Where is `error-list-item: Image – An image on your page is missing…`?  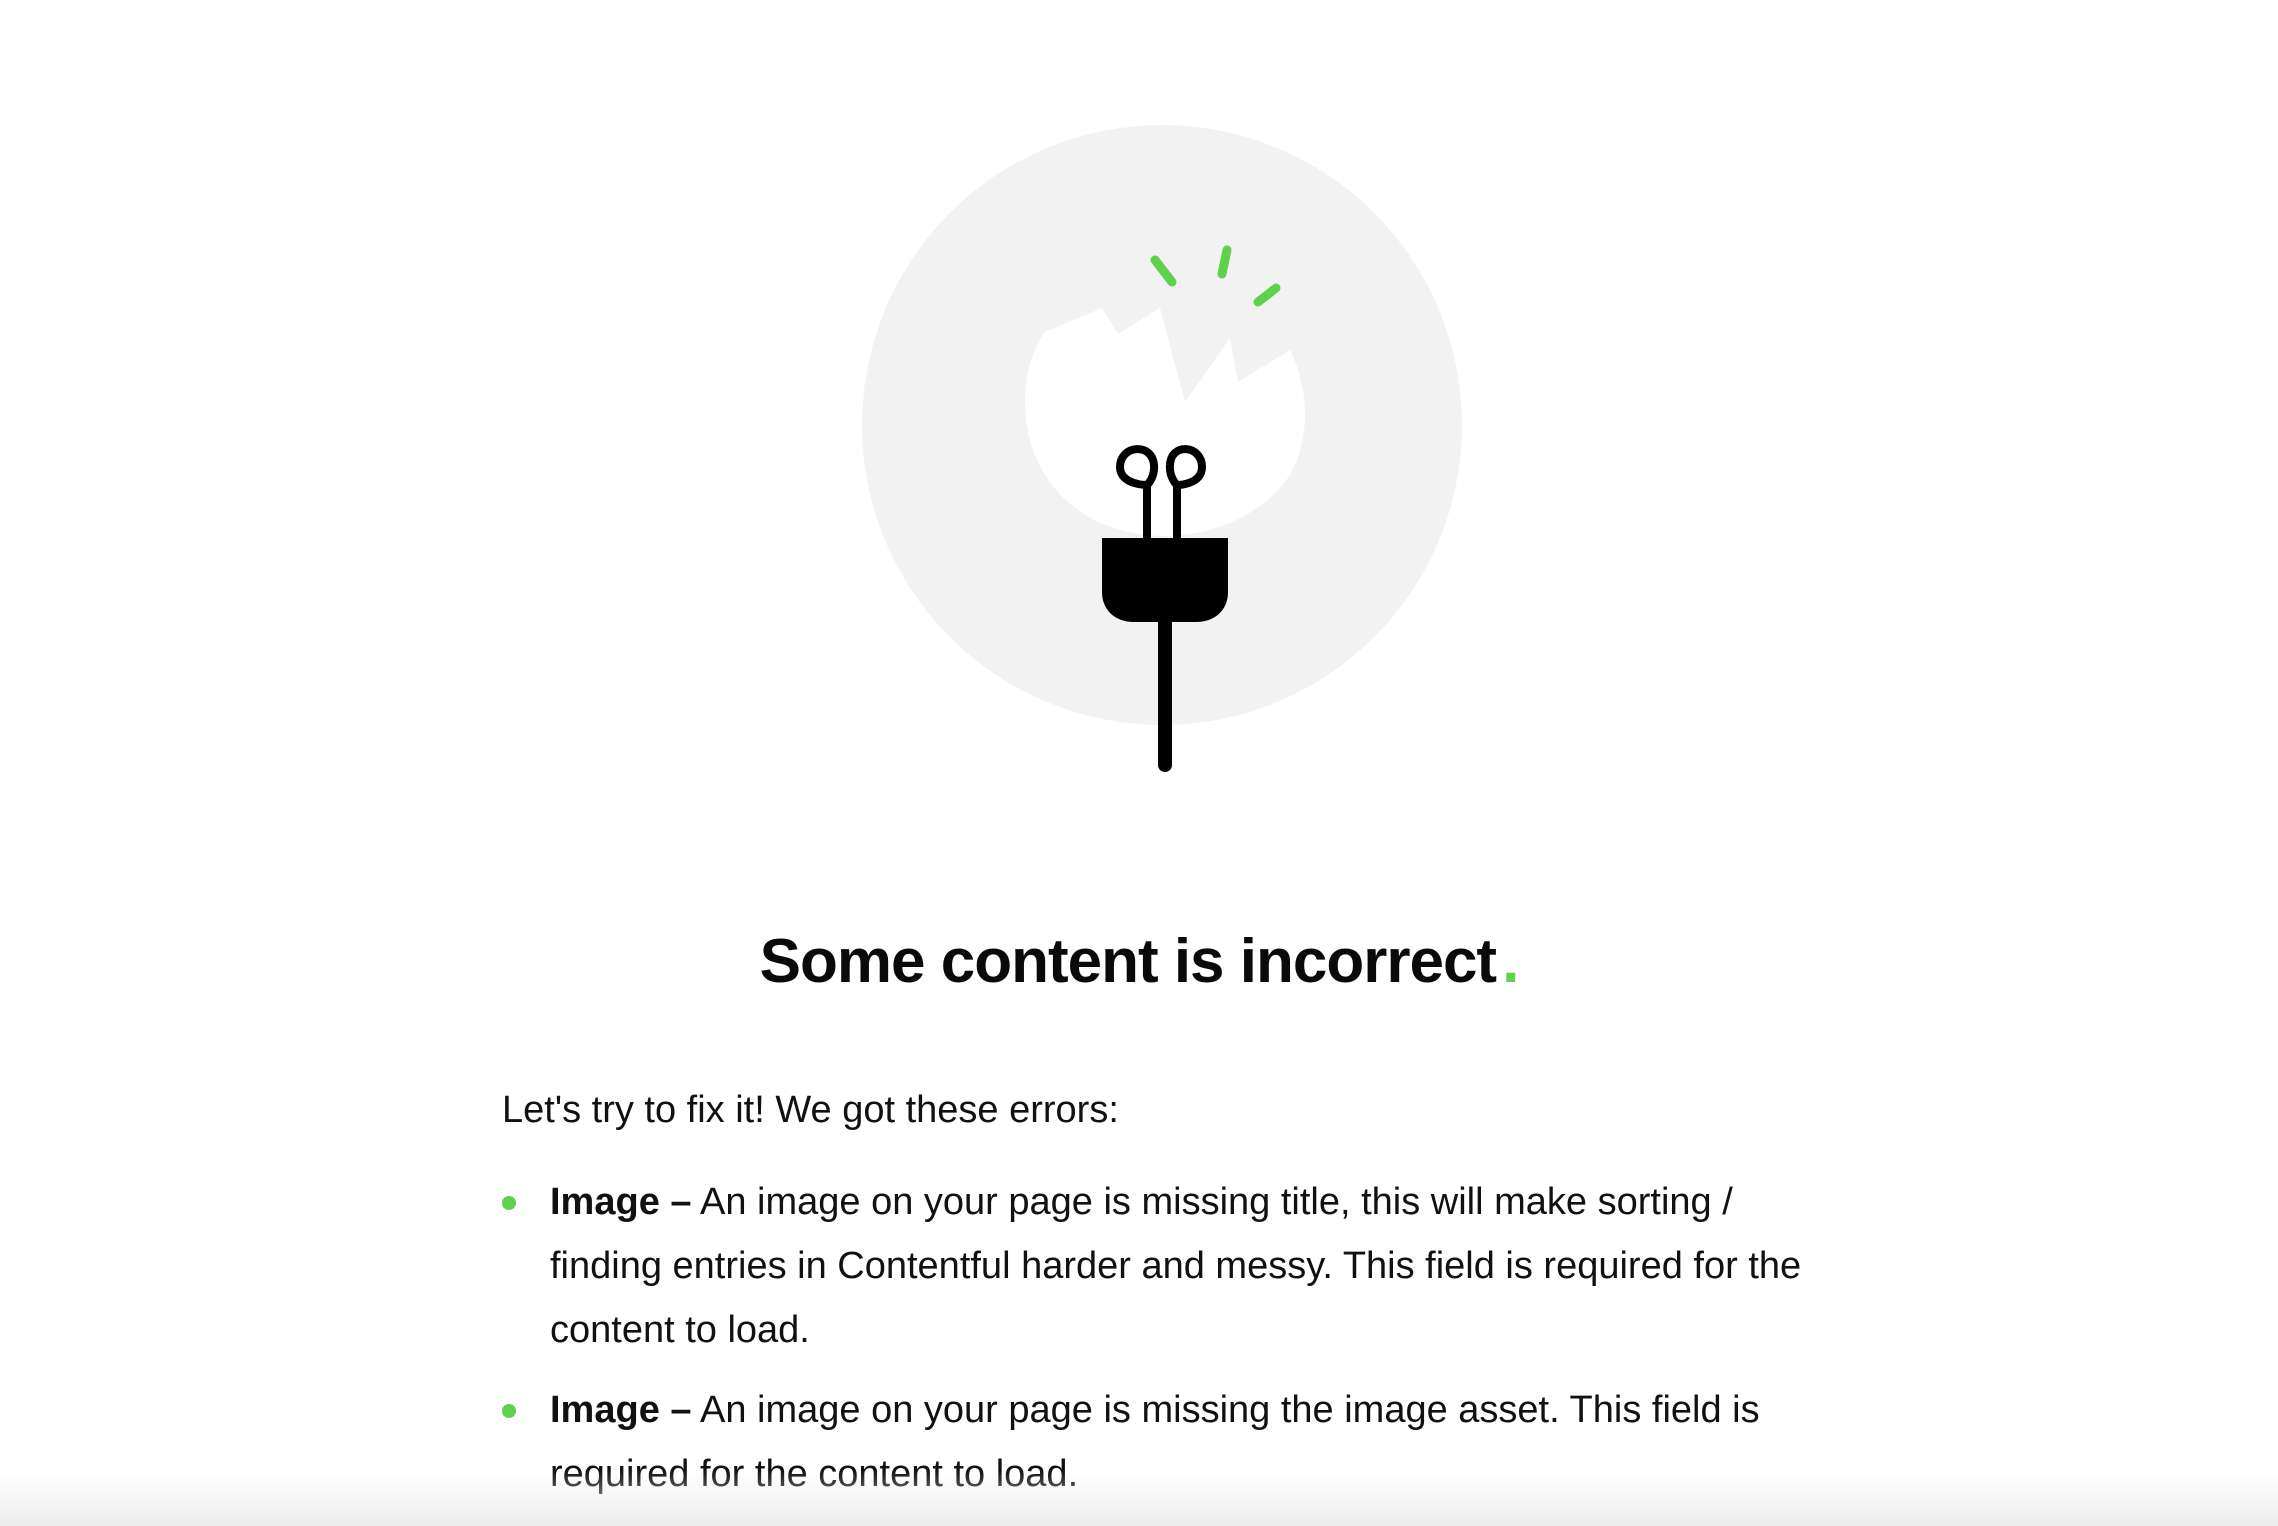 error-list-item: Image – An image on your page is missing… is located at coordinates (1172, 1266).